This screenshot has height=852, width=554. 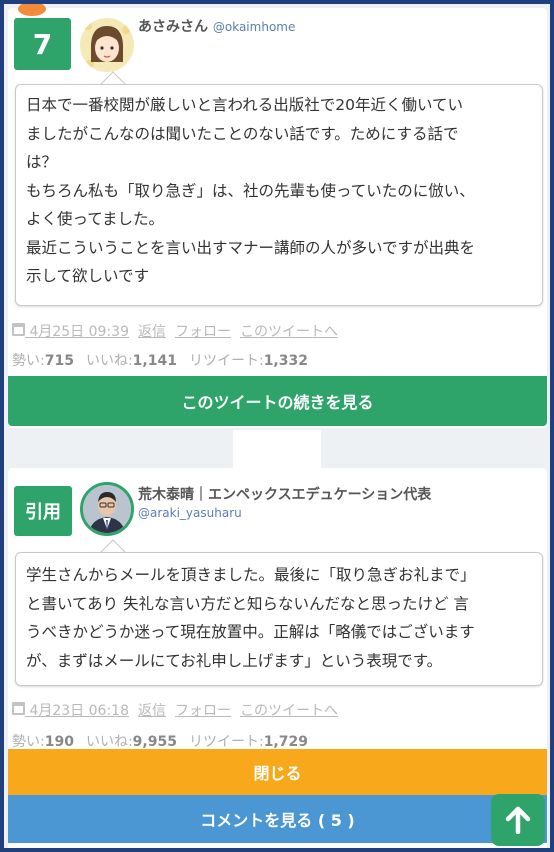 I want to click on likes-stat: いいね:1,141, so click(x=131, y=360).